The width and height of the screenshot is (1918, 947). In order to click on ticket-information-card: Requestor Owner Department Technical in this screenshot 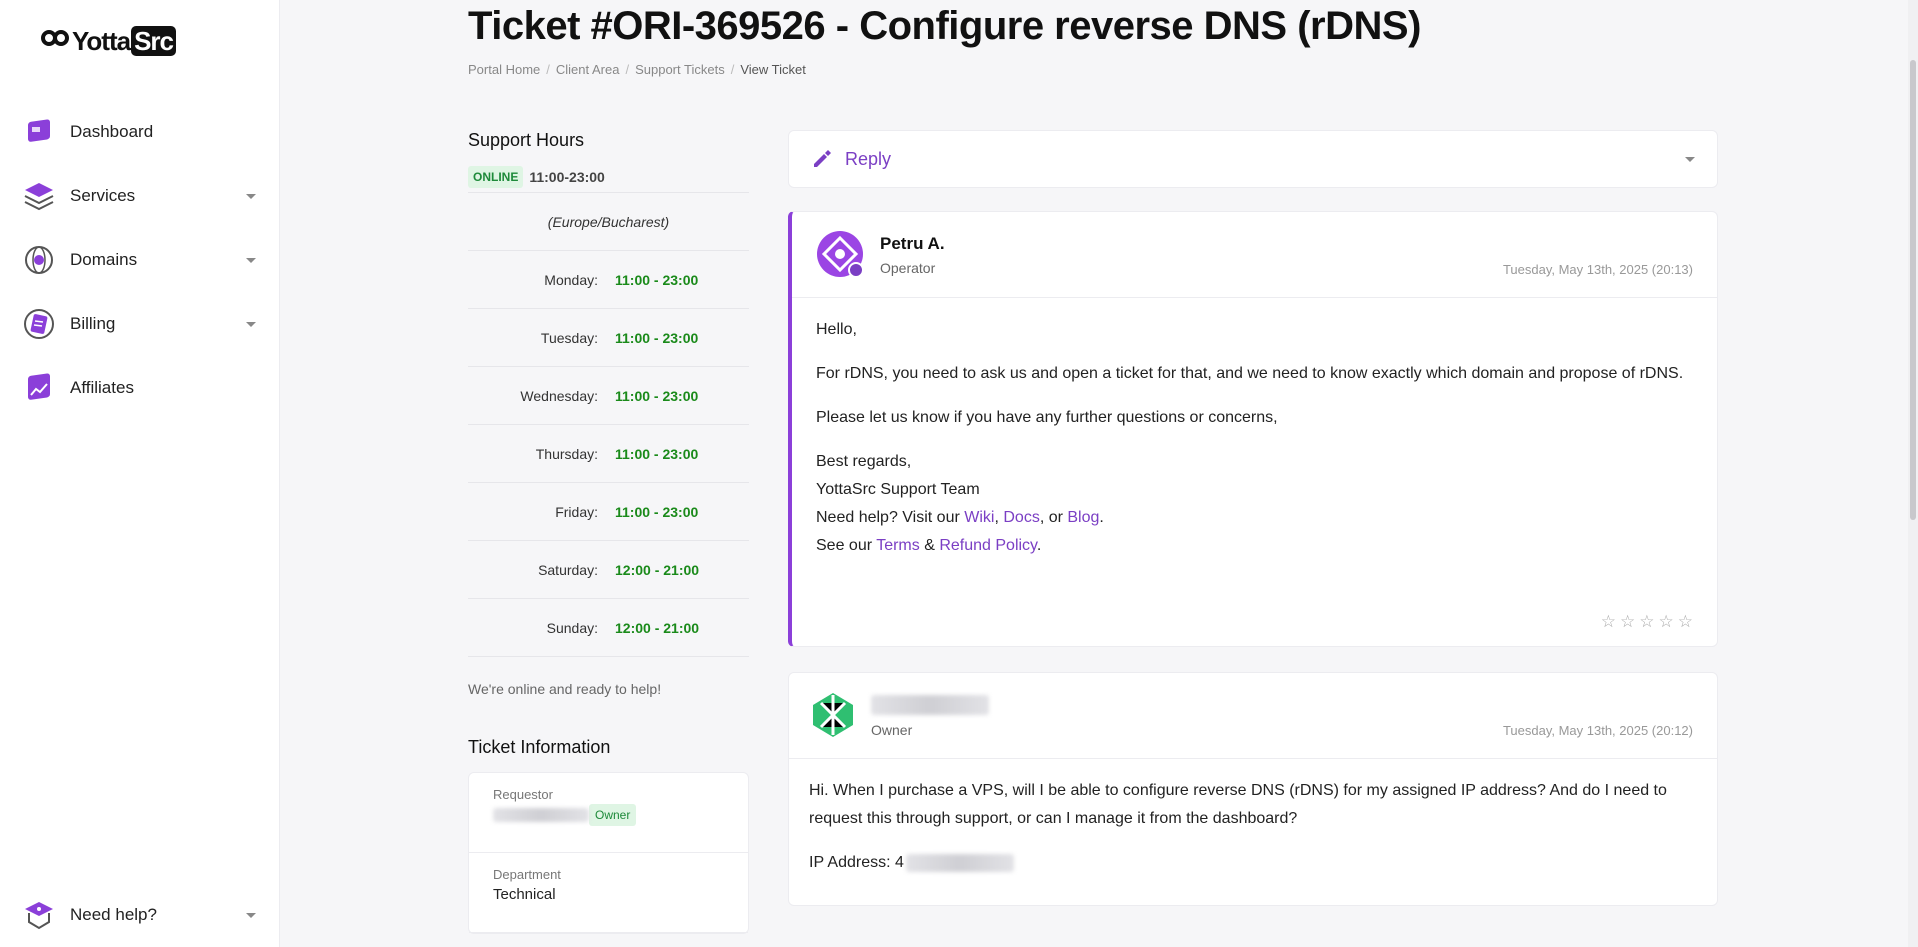, I will do `click(608, 853)`.